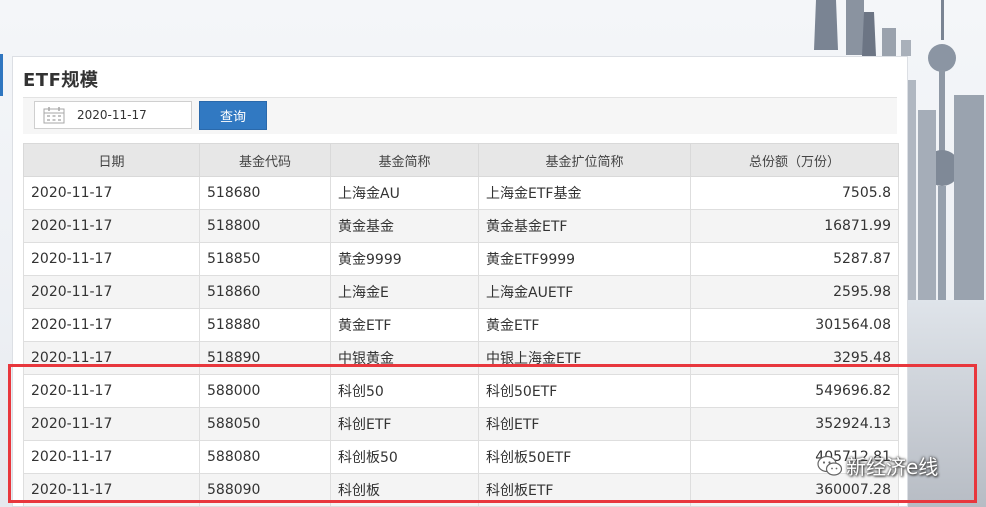  What do you see at coordinates (584, 259) in the screenshot?
I see `cell-fund-extended-name: 黄金ETF9999` at bounding box center [584, 259].